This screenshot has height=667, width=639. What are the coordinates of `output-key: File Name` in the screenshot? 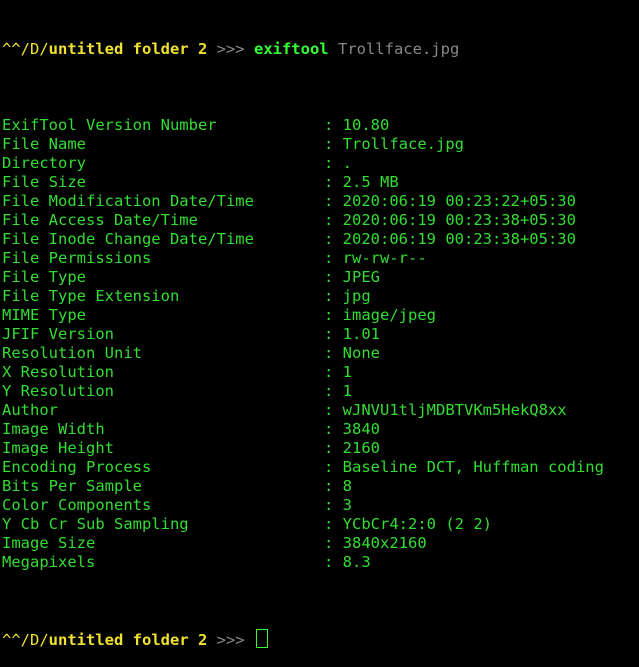 It's located at (44, 144).